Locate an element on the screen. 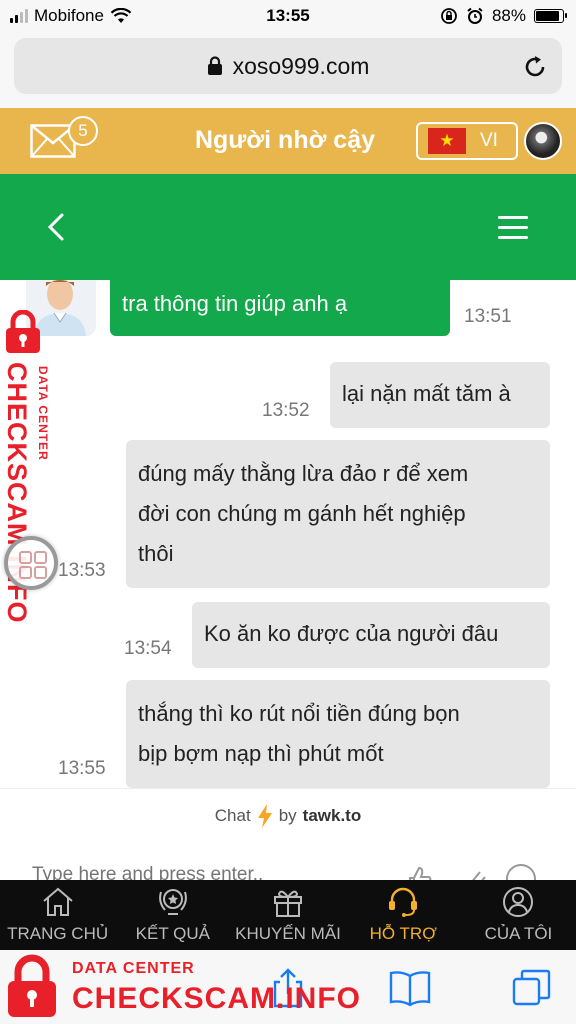 This screenshot has width=576, height=1024. message-line: thắng thì ko rút nổi tiền đúng bọn is located at coordinates (299, 713).